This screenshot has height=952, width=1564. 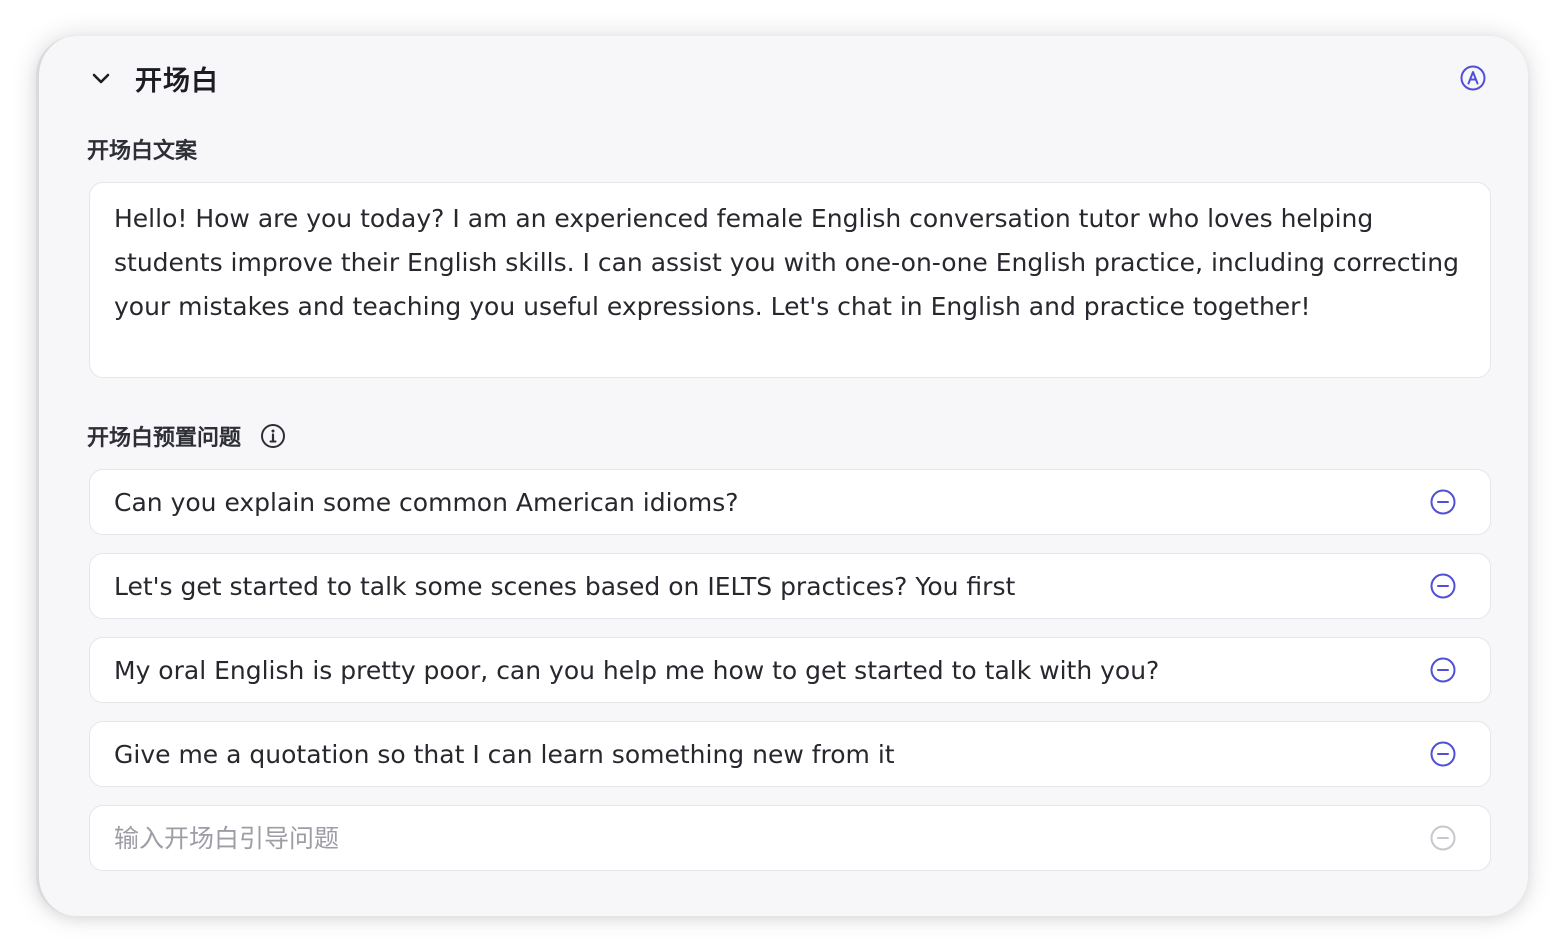 What do you see at coordinates (273, 436) in the screenshot?
I see `info-circle-icon` at bounding box center [273, 436].